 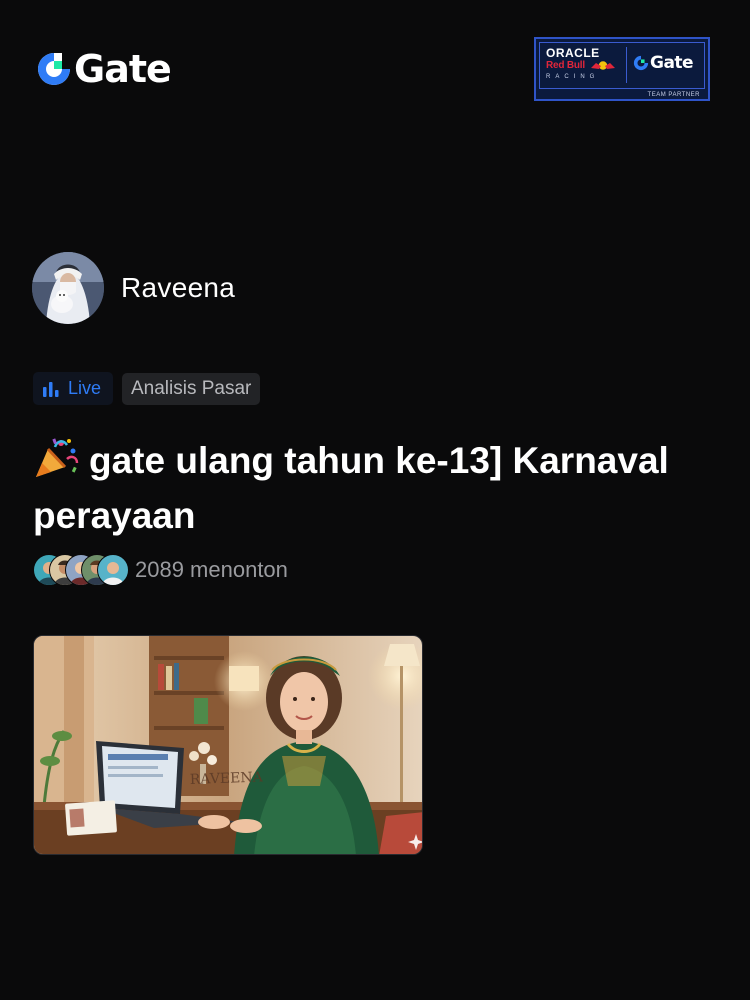 What do you see at coordinates (673, 95) in the screenshot?
I see `partner-caption: TEAM PARTNER` at bounding box center [673, 95].